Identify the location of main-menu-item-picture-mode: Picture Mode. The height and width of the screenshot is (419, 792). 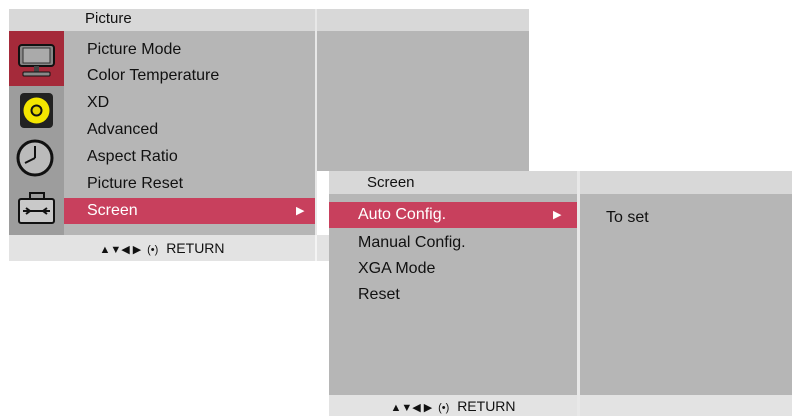
(189, 50).